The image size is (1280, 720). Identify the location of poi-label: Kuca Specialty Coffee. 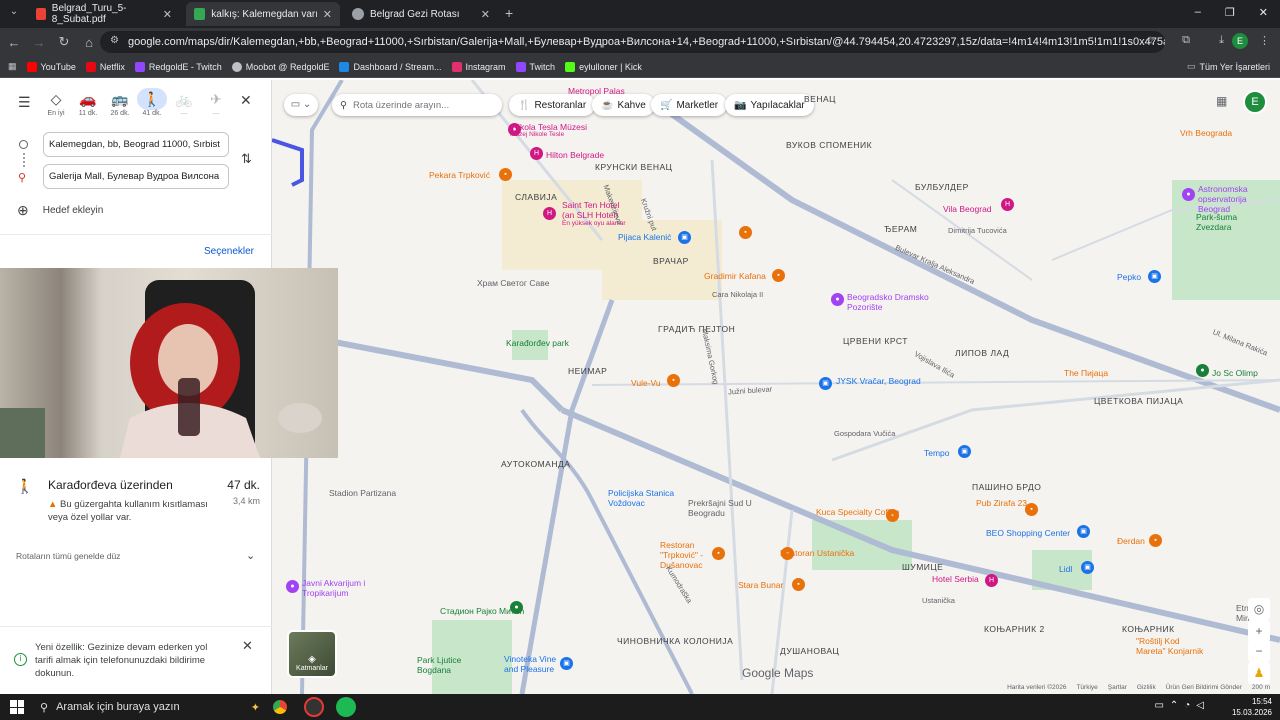
(857, 512).